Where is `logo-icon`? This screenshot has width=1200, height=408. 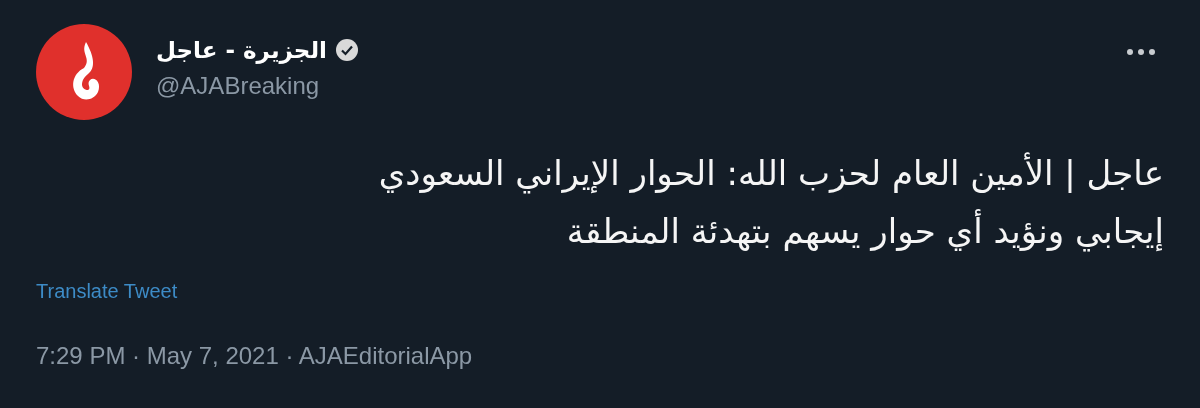 logo-icon is located at coordinates (84, 72).